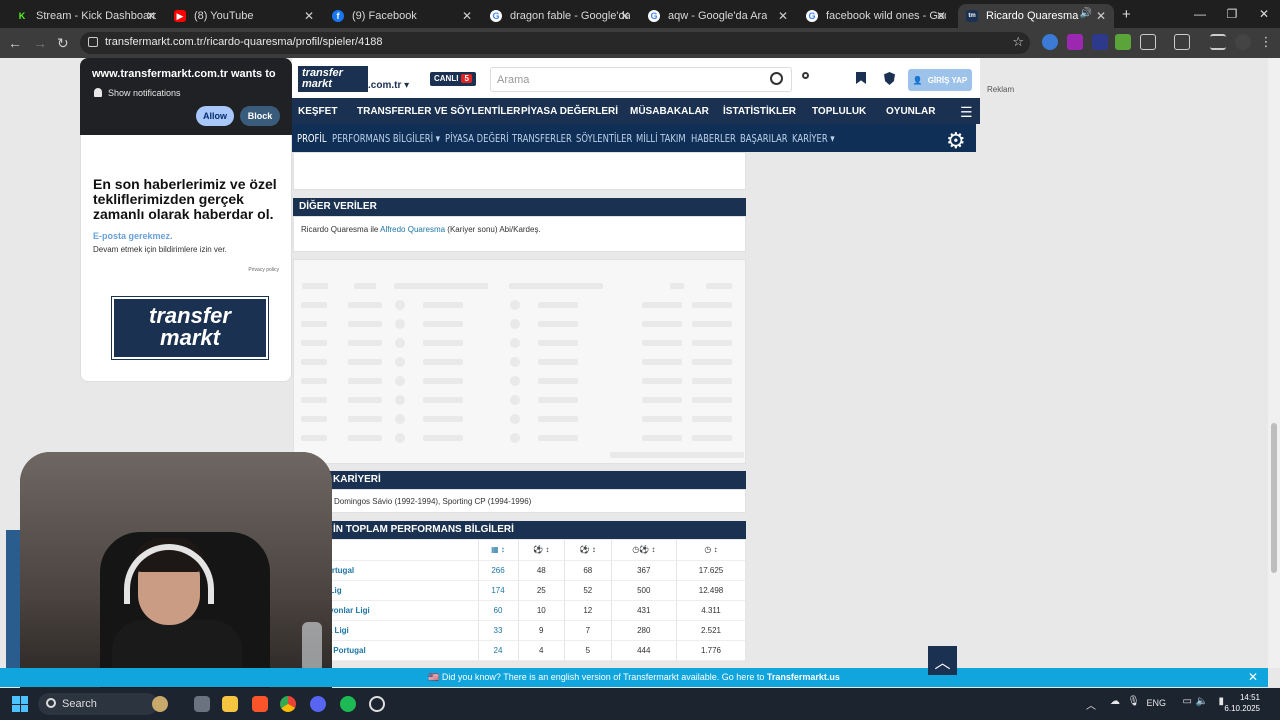 Image resolution: width=1280 pixels, height=720 pixels. Describe the element at coordinates (288, 704) in the screenshot. I see `chrome-icon` at that location.